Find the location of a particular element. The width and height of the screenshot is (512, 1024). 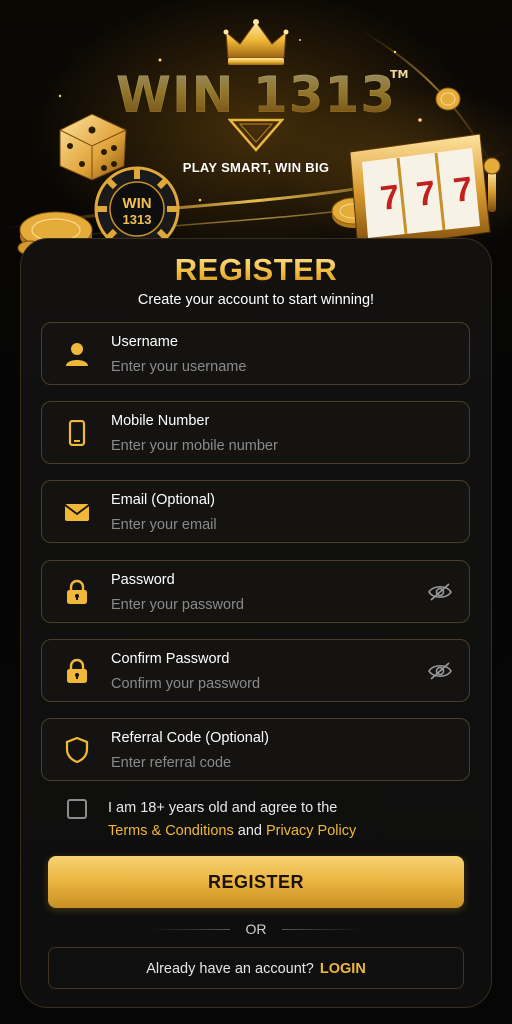

email-field: Email (Optional) is located at coordinates (255, 511).